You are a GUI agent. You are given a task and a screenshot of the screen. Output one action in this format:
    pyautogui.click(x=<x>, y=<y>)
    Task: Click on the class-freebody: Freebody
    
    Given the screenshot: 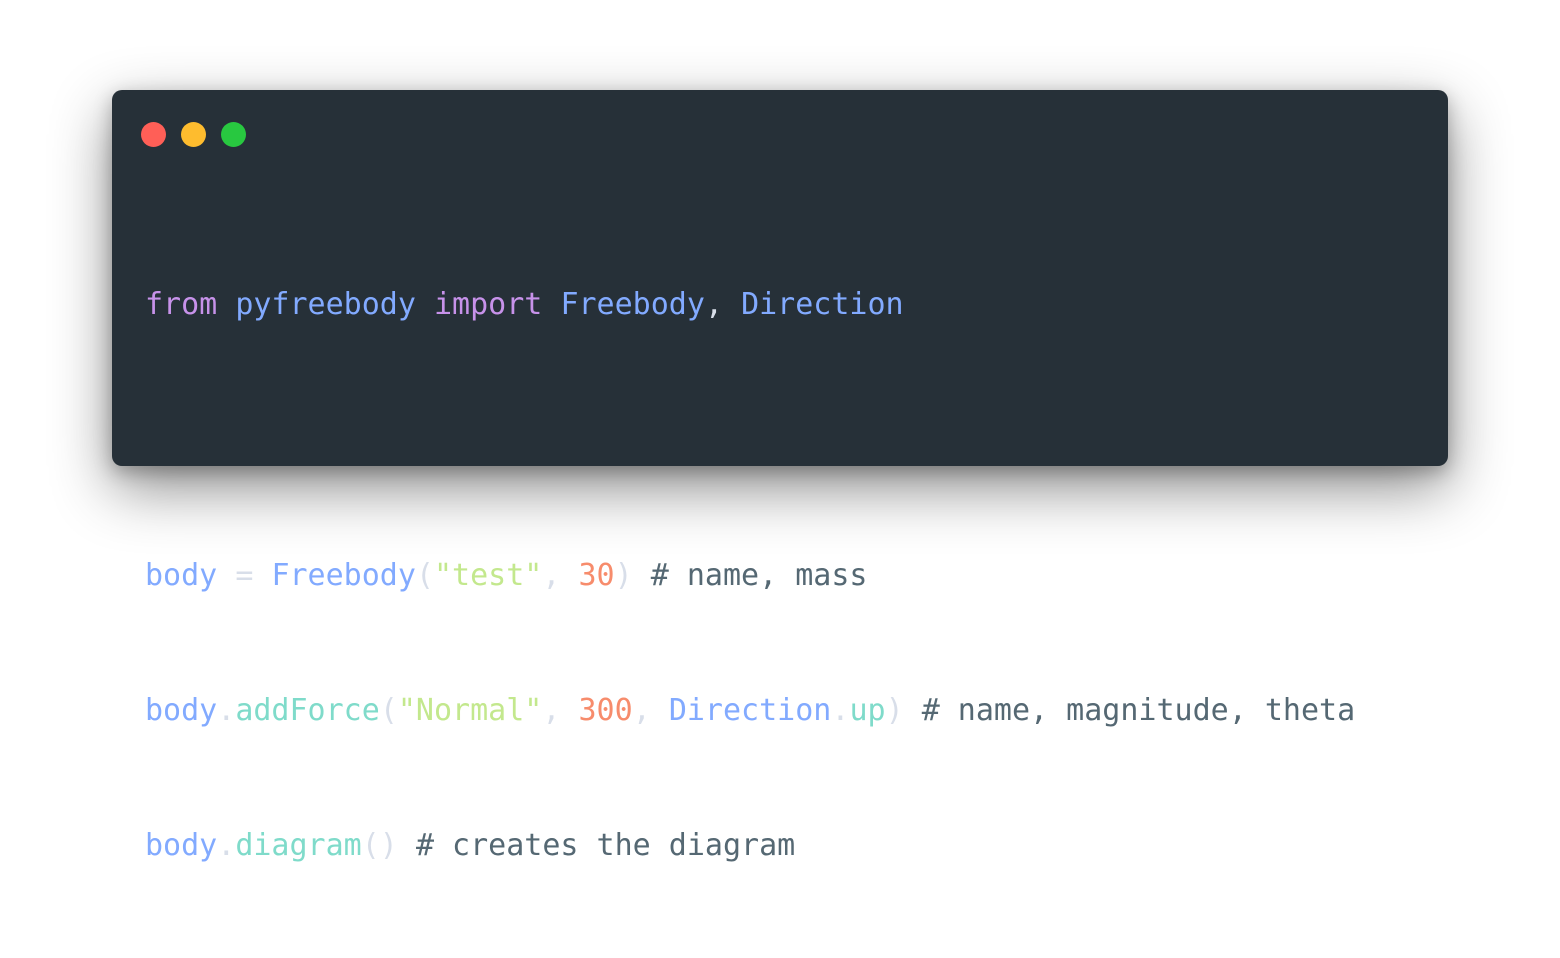 What is the action you would take?
    pyautogui.click(x=343, y=575)
    